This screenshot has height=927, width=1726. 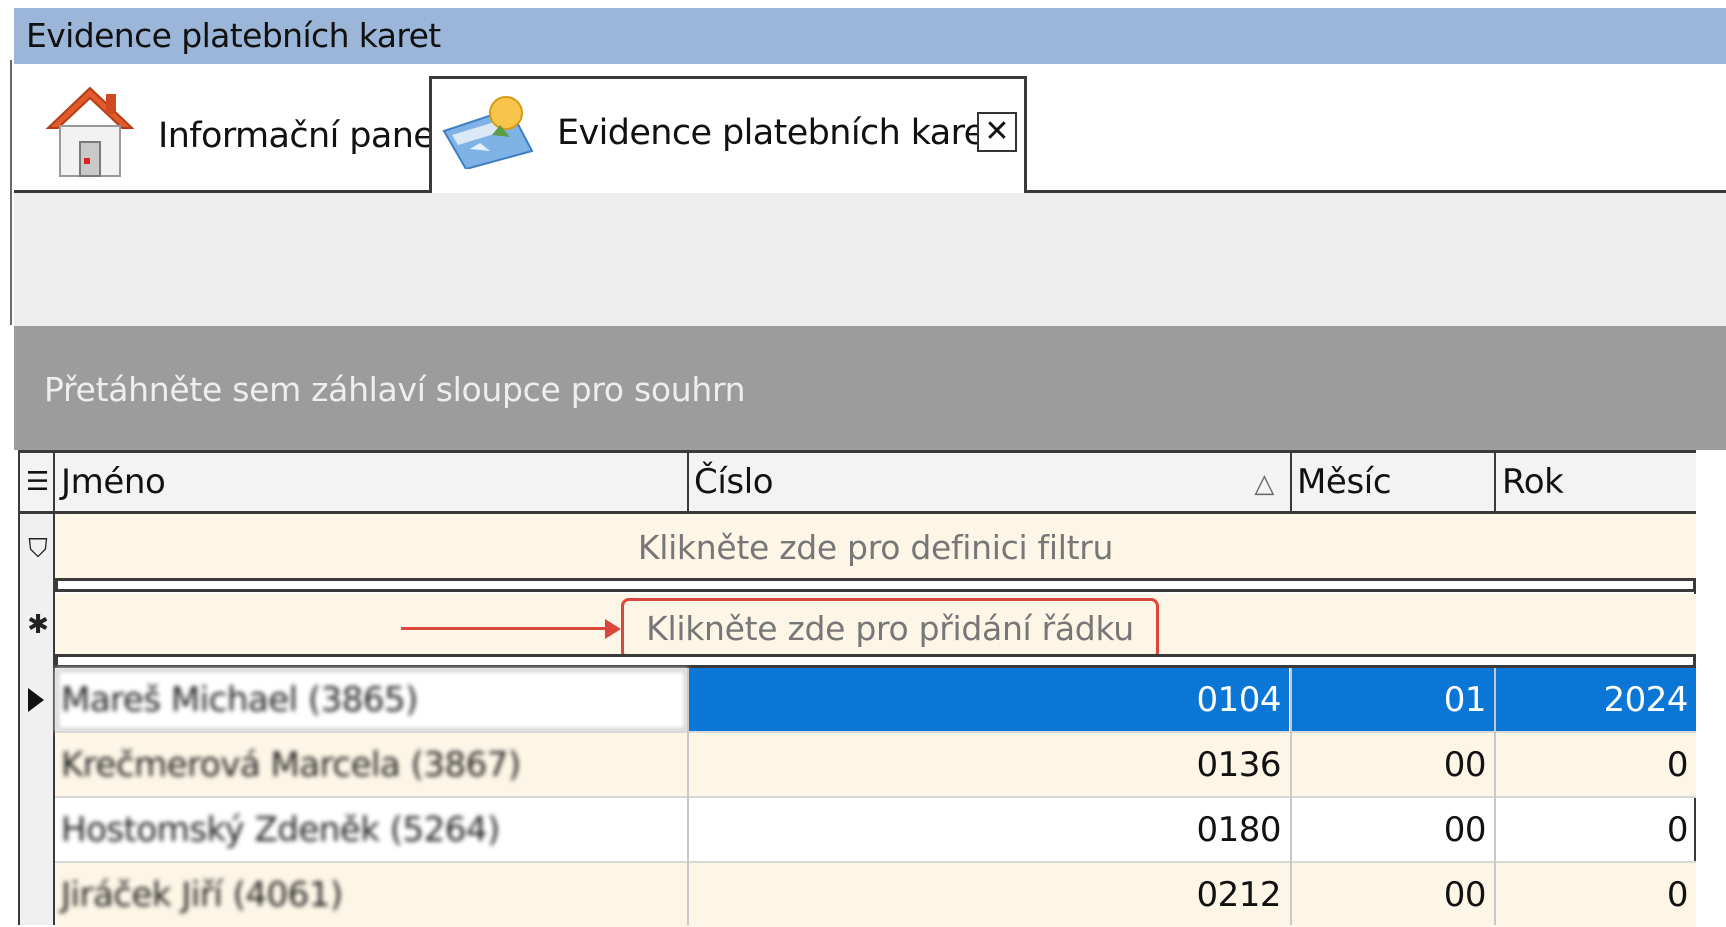 What do you see at coordinates (777, 133) in the screenshot?
I see `tab-card-records-label: Evidence platebních karet` at bounding box center [777, 133].